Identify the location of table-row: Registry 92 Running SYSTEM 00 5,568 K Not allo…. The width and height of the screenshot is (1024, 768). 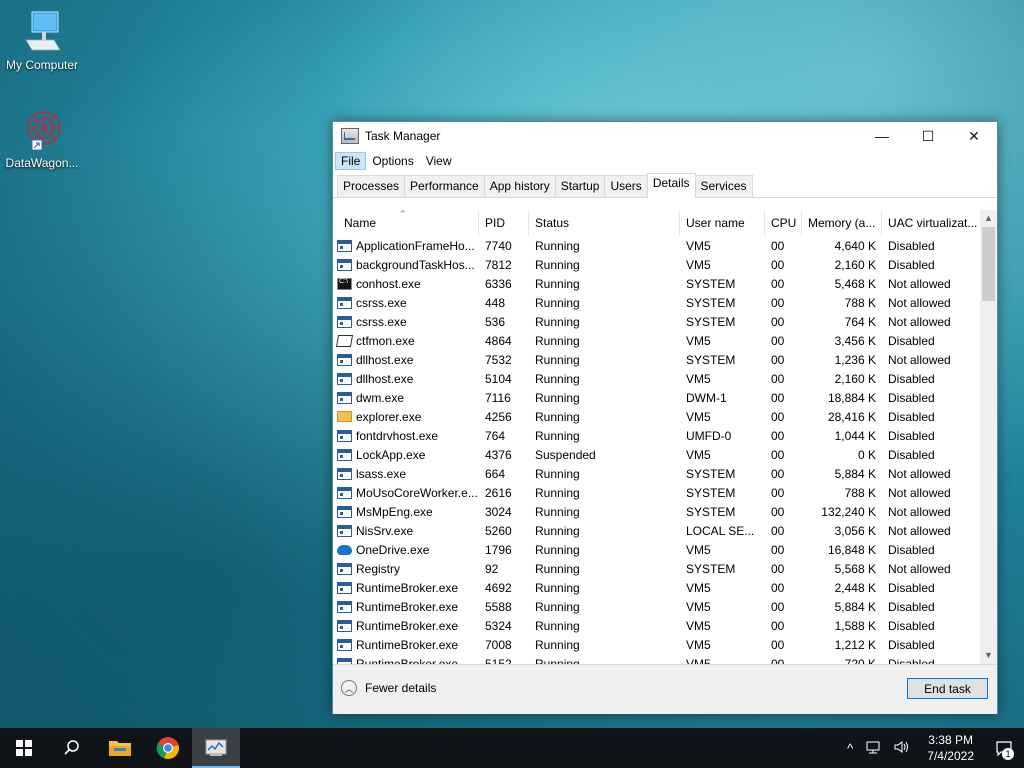
(656, 568).